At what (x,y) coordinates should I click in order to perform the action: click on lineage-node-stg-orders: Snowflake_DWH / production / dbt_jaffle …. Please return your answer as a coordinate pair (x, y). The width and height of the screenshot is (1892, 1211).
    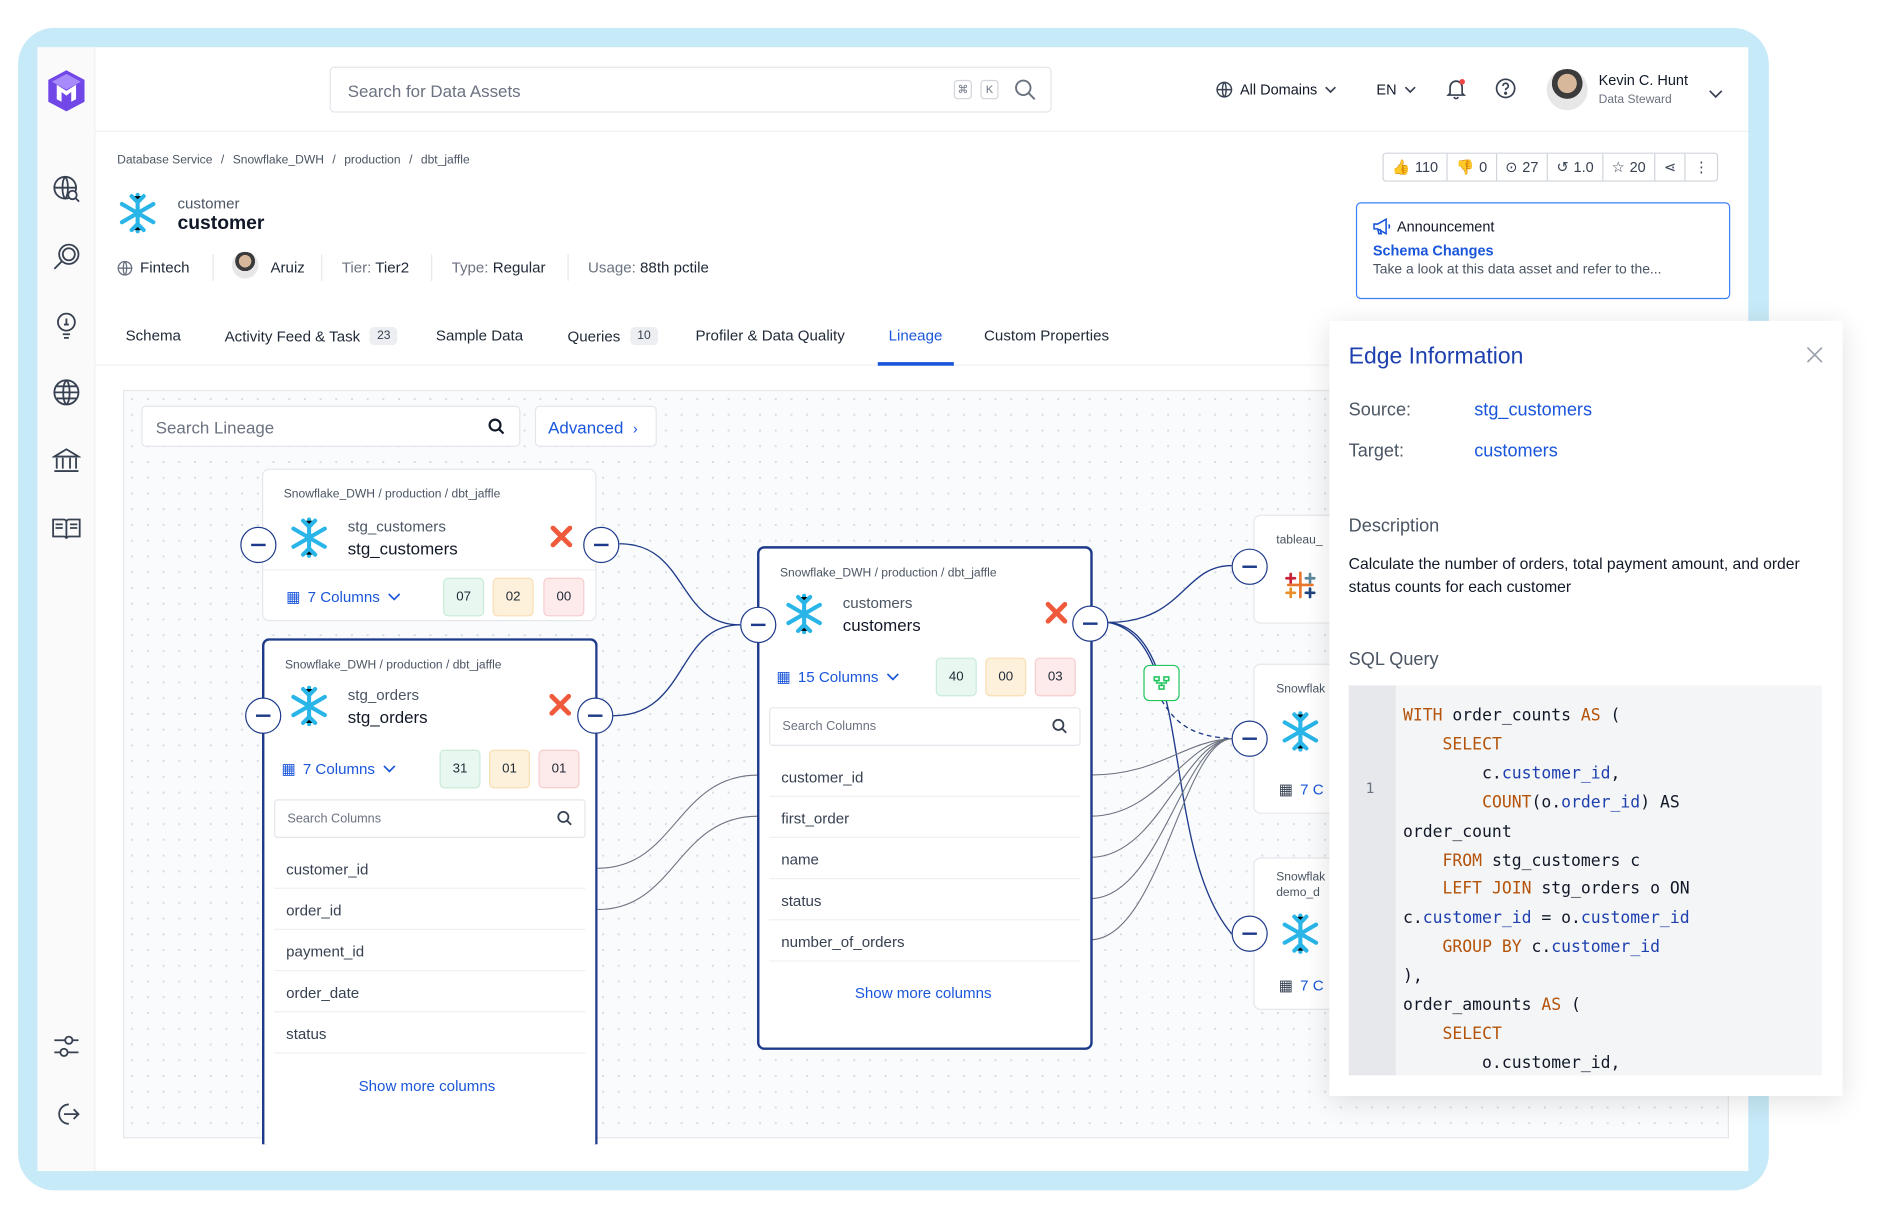
    Looking at the image, I should click on (430, 891).